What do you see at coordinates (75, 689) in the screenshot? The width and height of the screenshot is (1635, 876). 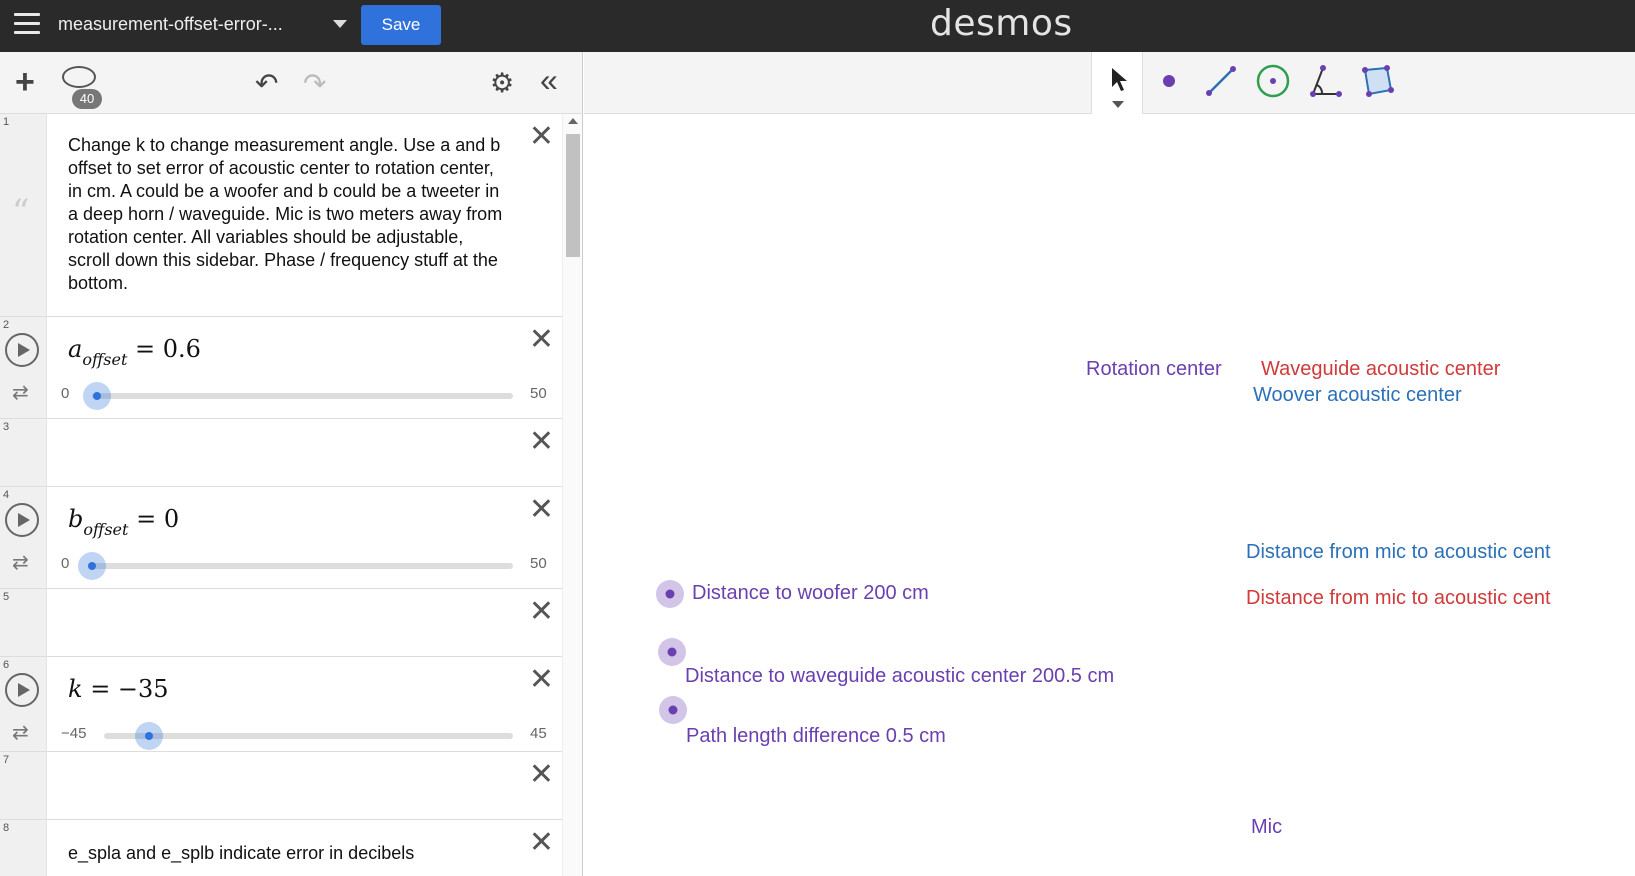 I see `variable-name: k` at bounding box center [75, 689].